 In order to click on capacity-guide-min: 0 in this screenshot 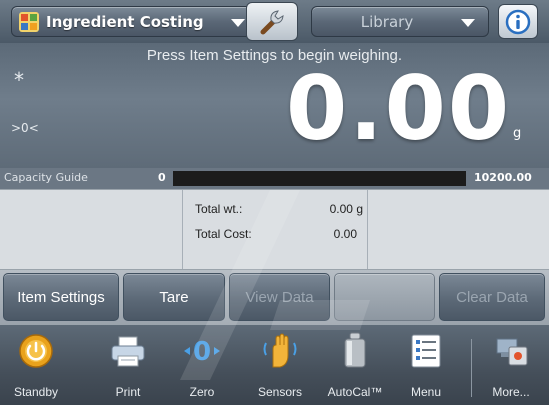, I will do `click(162, 177)`.